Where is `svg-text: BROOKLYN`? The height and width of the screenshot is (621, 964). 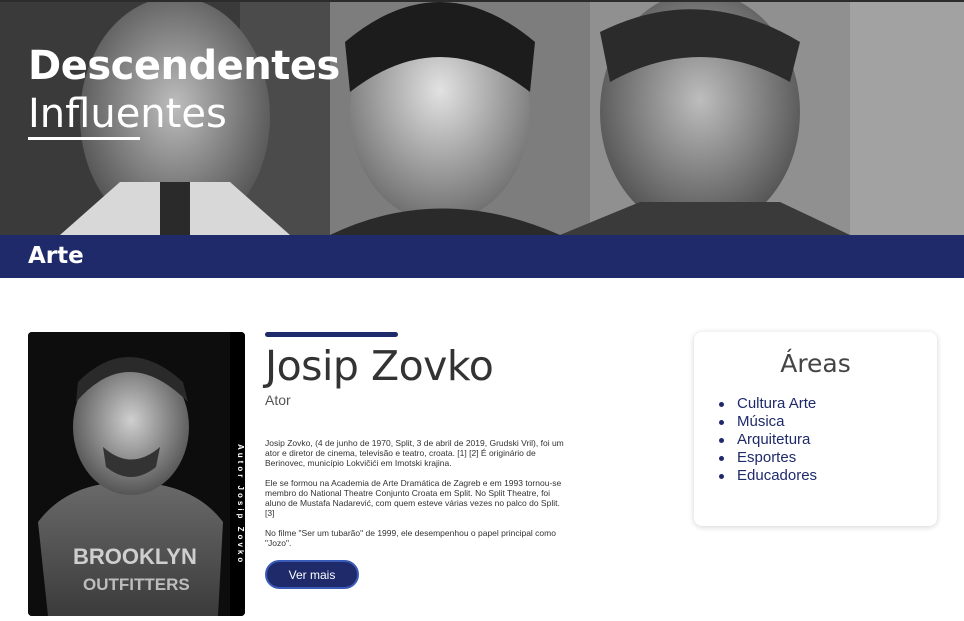
svg-text: BROOKLYN is located at coordinates (135, 556).